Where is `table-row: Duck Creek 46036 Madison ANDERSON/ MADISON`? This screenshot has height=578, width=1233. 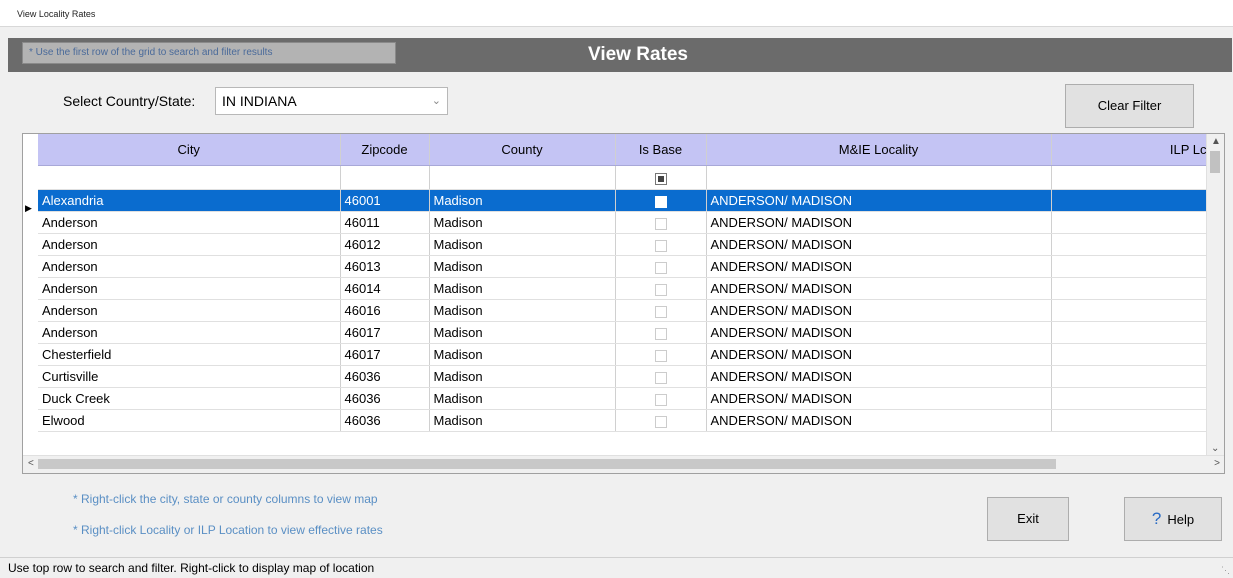
table-row: Duck Creek 46036 Madison ANDERSON/ MADISON is located at coordinates (625, 398).